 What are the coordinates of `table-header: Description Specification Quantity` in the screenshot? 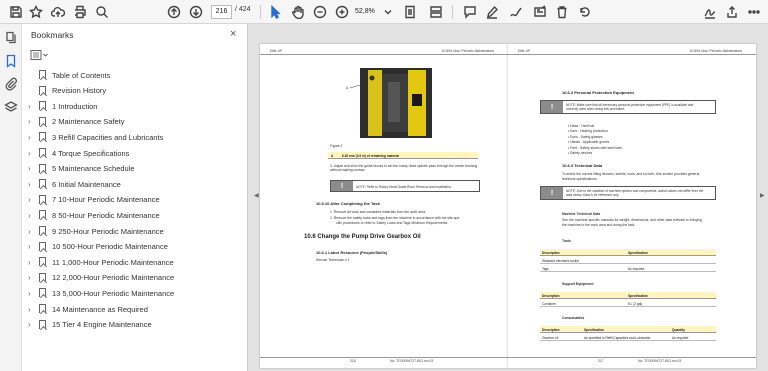 It's located at (628, 329).